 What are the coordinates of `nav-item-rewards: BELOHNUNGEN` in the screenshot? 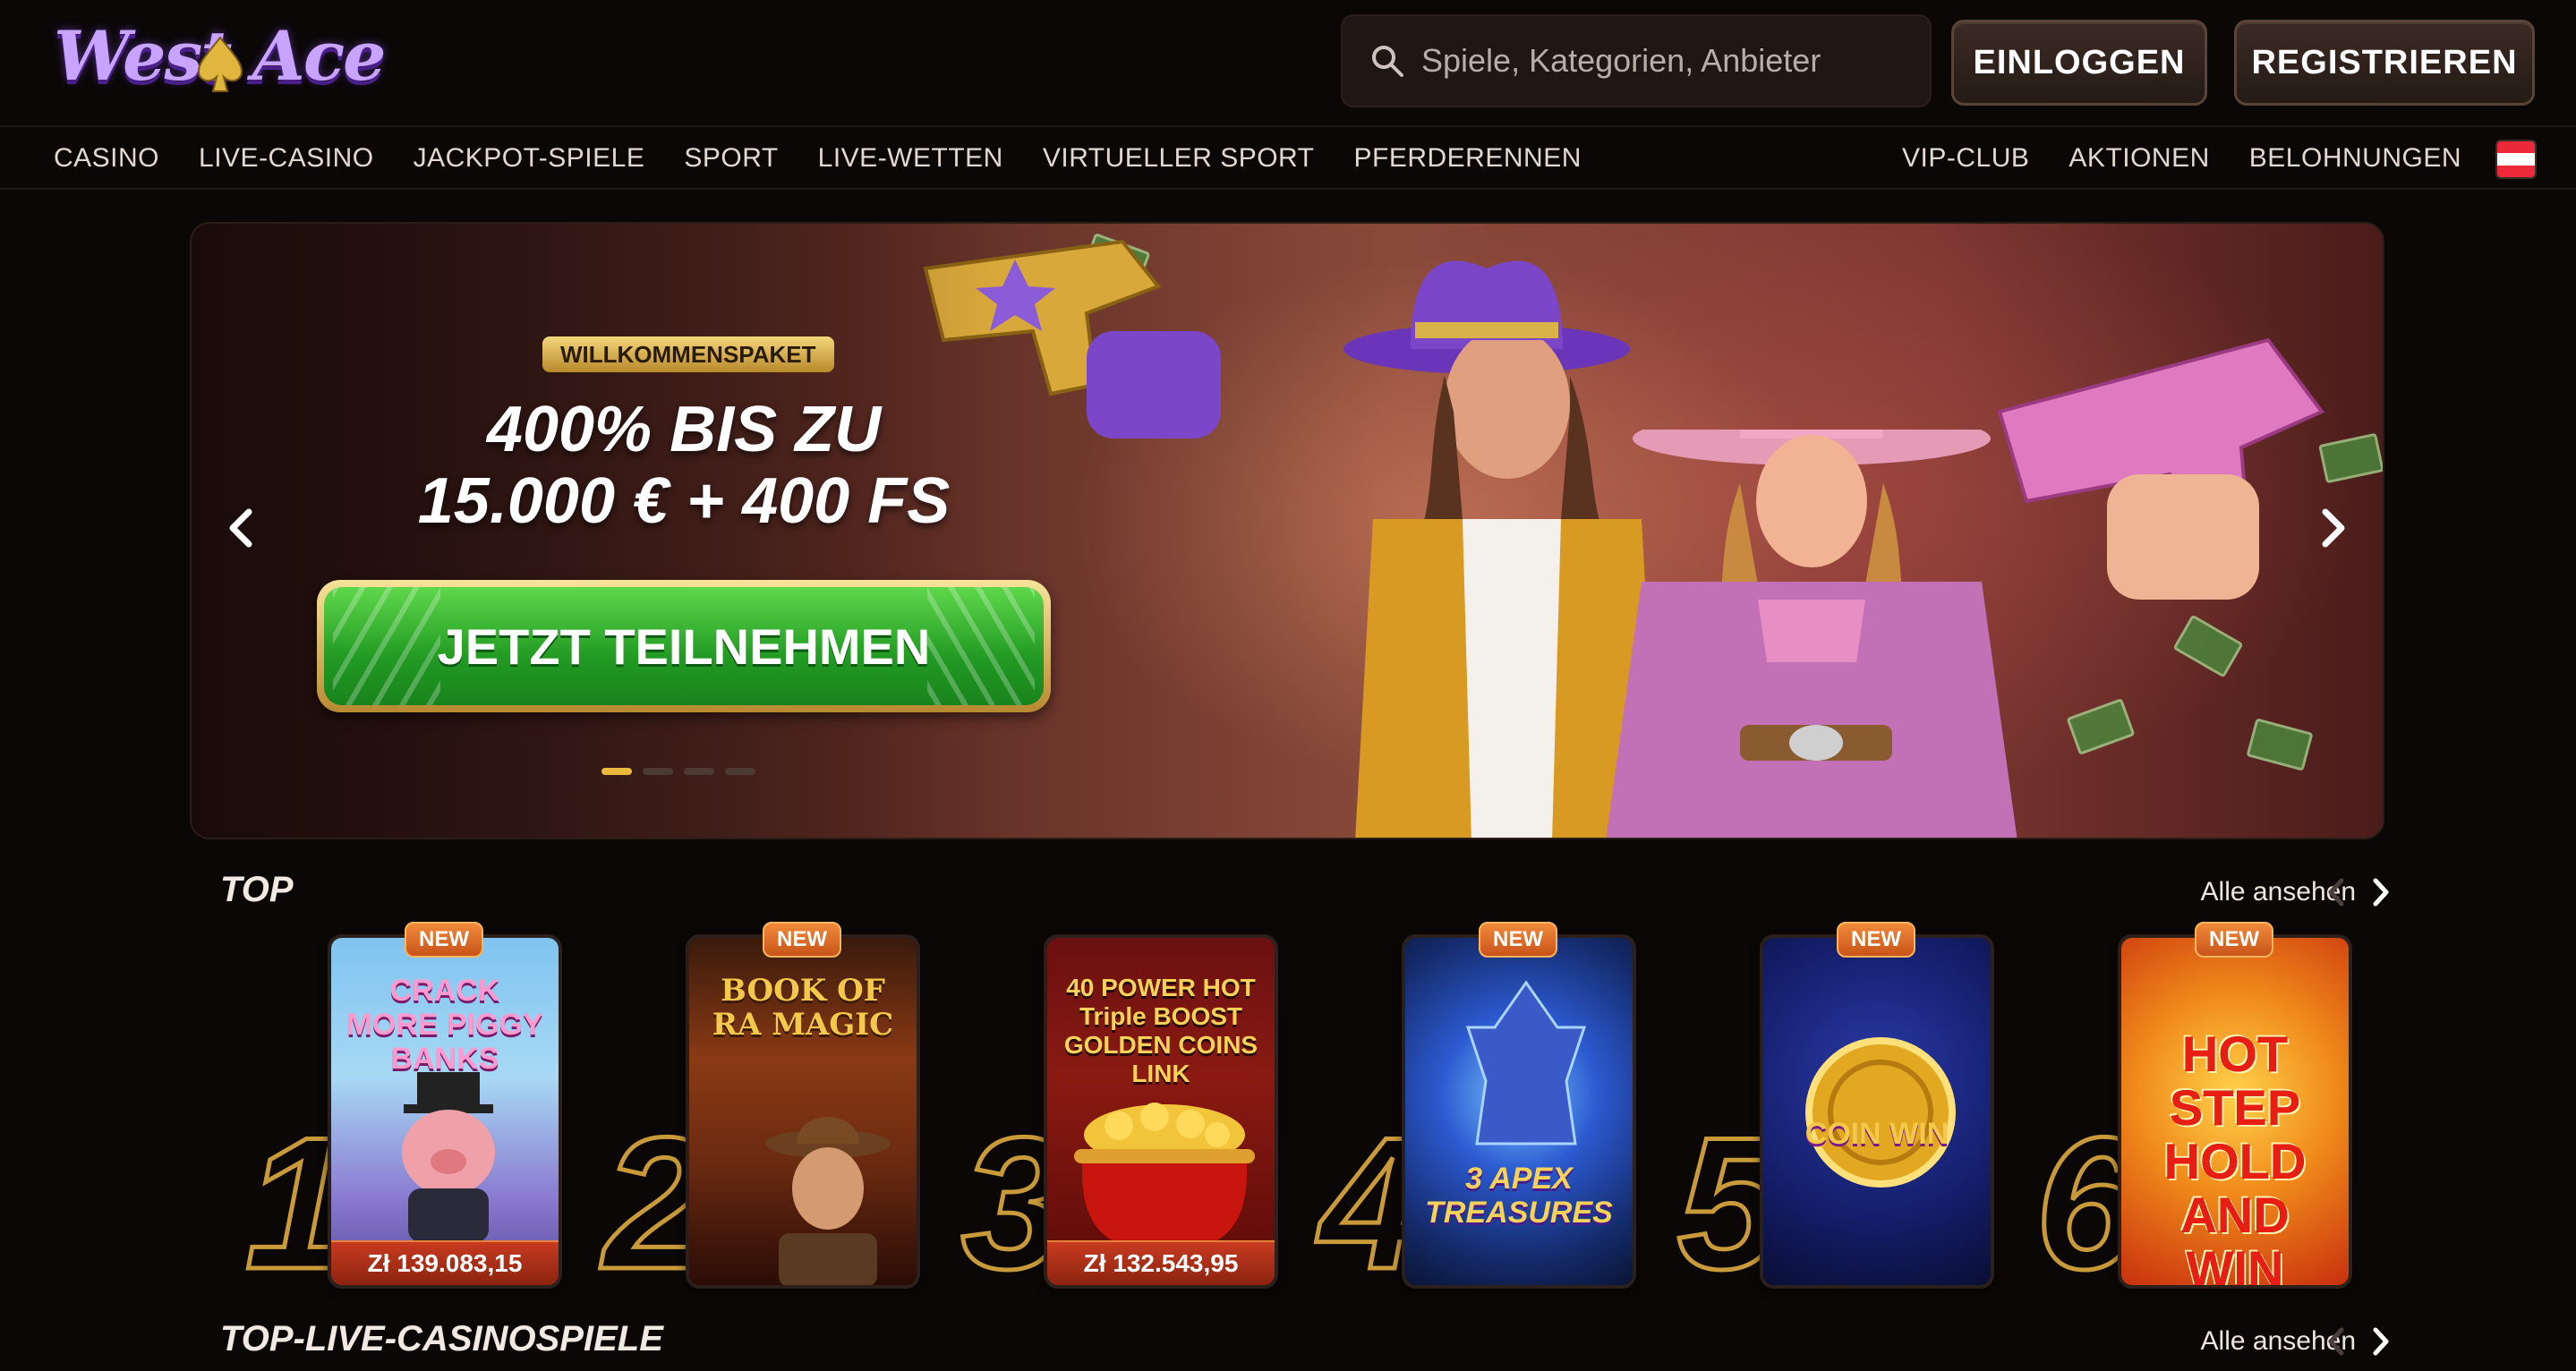 It's located at (2355, 158).